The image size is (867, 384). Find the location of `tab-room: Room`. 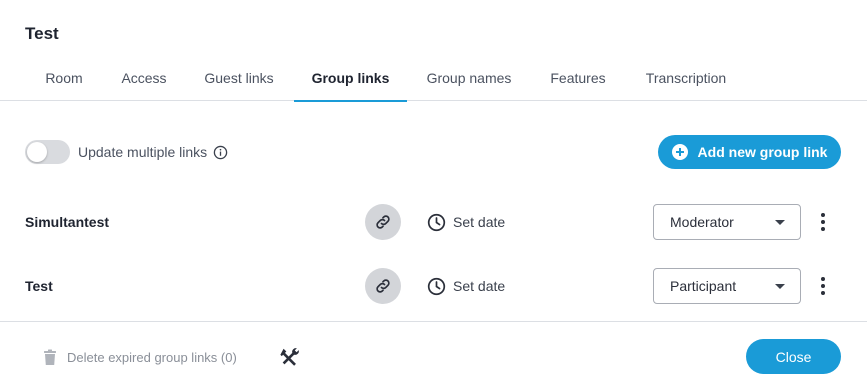

tab-room: Room is located at coordinates (64, 78).